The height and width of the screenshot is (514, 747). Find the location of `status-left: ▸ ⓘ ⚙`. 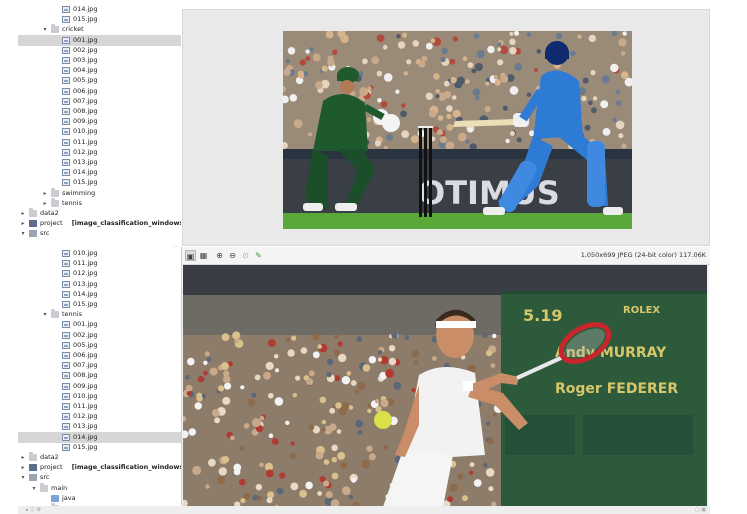

status-left: ▸ ⓘ ⚙ is located at coordinates (34, 510).